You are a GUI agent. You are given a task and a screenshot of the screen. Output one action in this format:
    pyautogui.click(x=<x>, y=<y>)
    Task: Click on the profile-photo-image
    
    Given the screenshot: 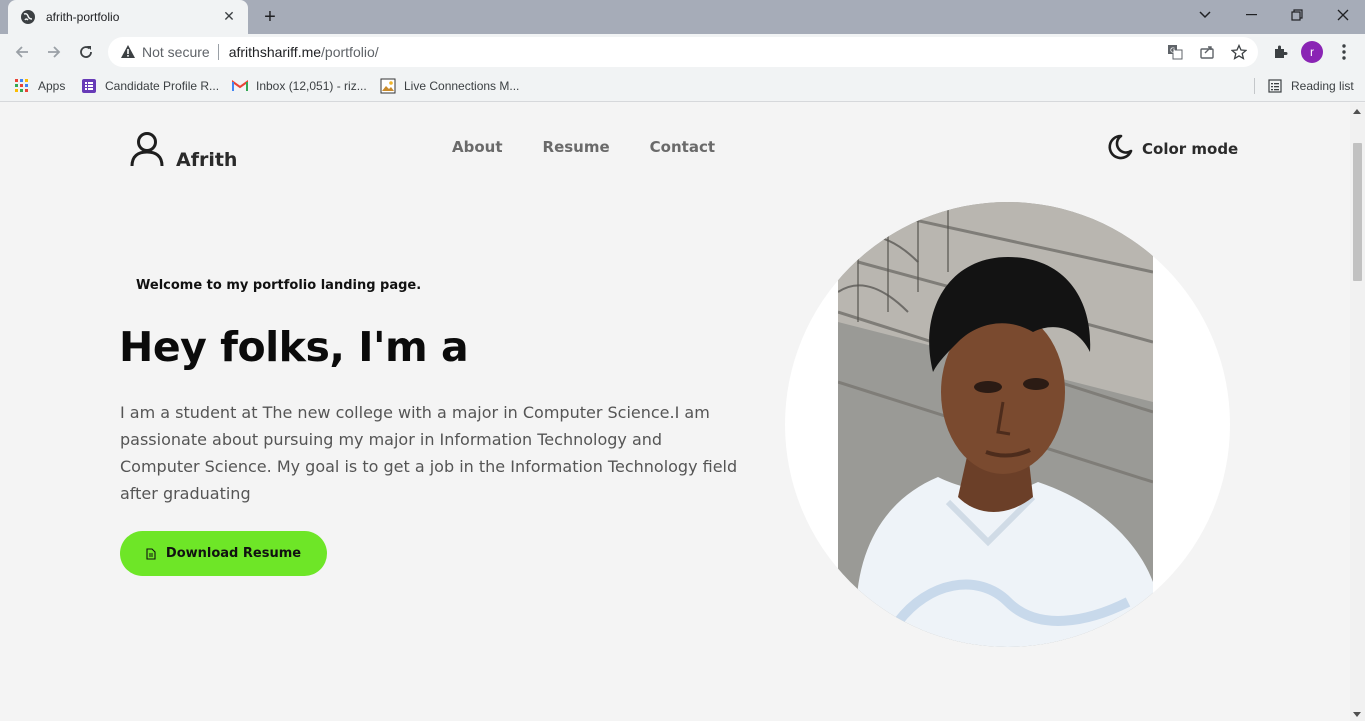 What is the action you would take?
    pyautogui.click(x=995, y=424)
    